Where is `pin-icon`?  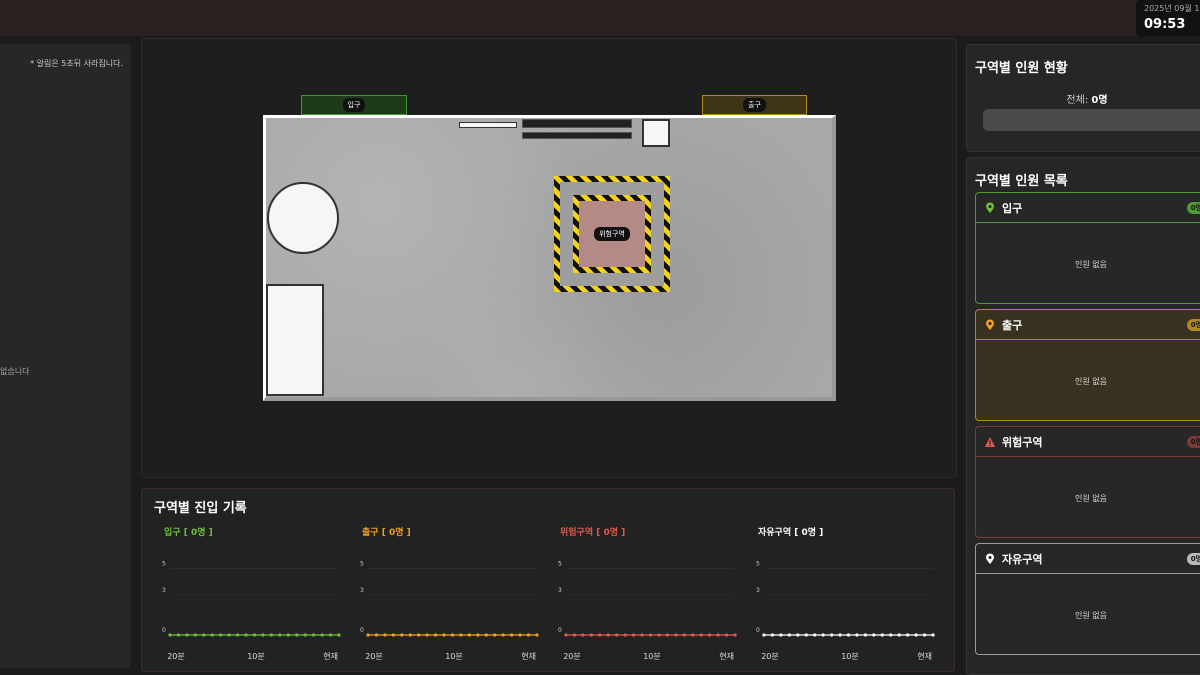 pin-icon is located at coordinates (990, 324).